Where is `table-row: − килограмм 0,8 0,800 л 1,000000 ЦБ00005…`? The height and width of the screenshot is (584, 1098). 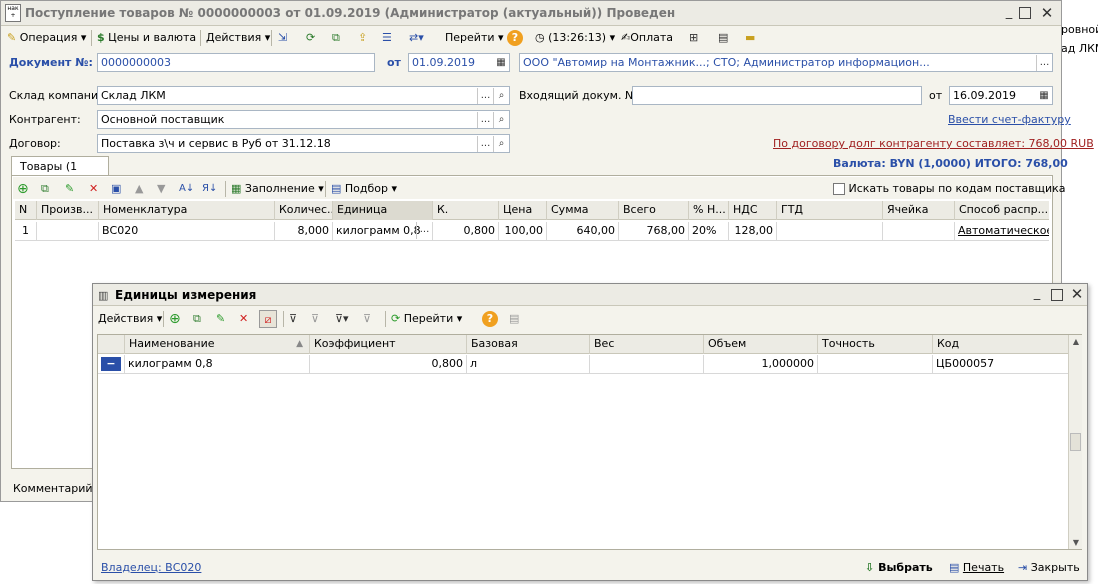 table-row: − килограмм 0,8 0,800 л 1,000000 ЦБ00005… is located at coordinates (583, 364).